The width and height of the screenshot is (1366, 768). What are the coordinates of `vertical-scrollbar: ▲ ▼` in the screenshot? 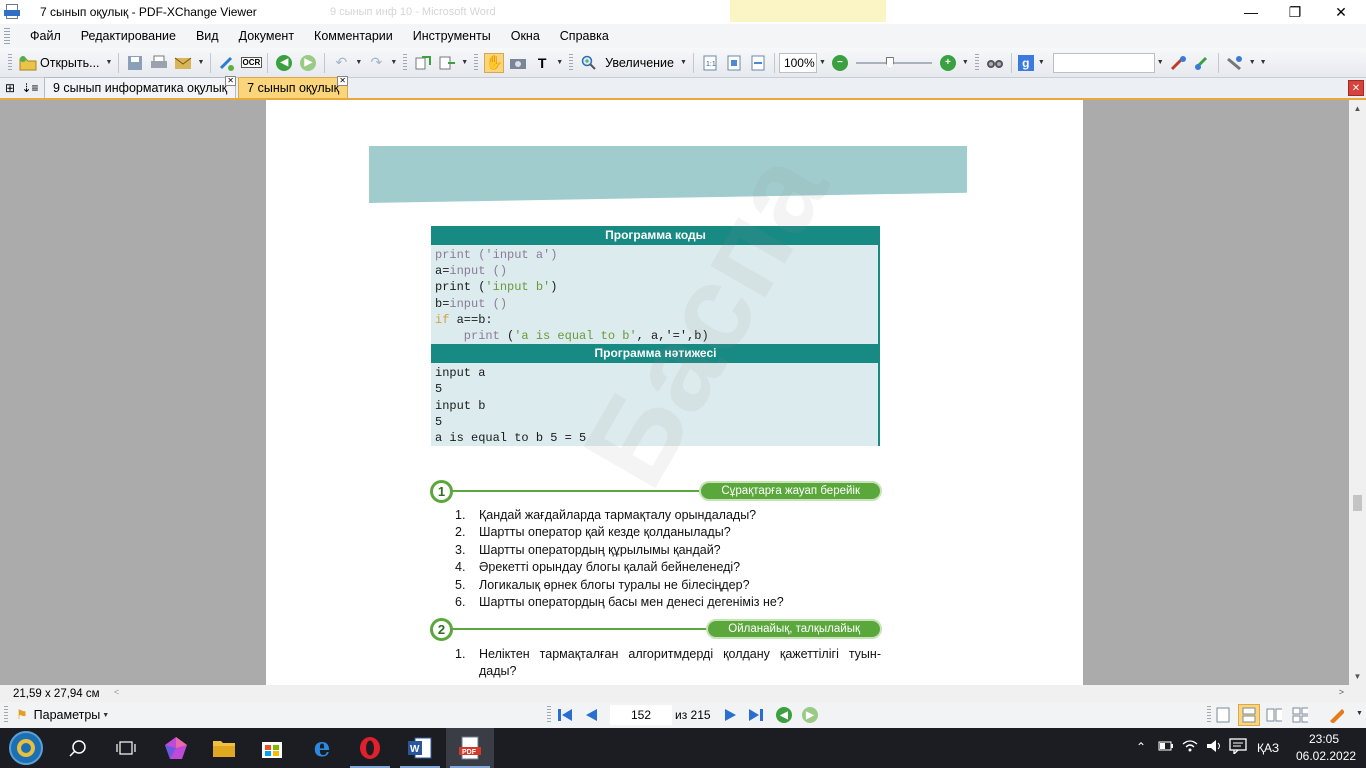 It's located at (1357, 392).